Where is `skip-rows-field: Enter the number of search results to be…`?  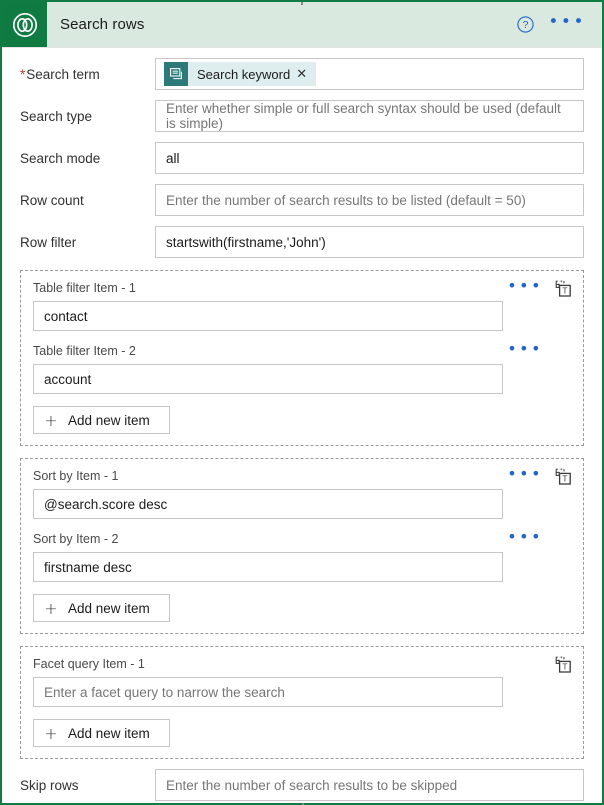 skip-rows-field: Enter the number of search results to be… is located at coordinates (369, 785).